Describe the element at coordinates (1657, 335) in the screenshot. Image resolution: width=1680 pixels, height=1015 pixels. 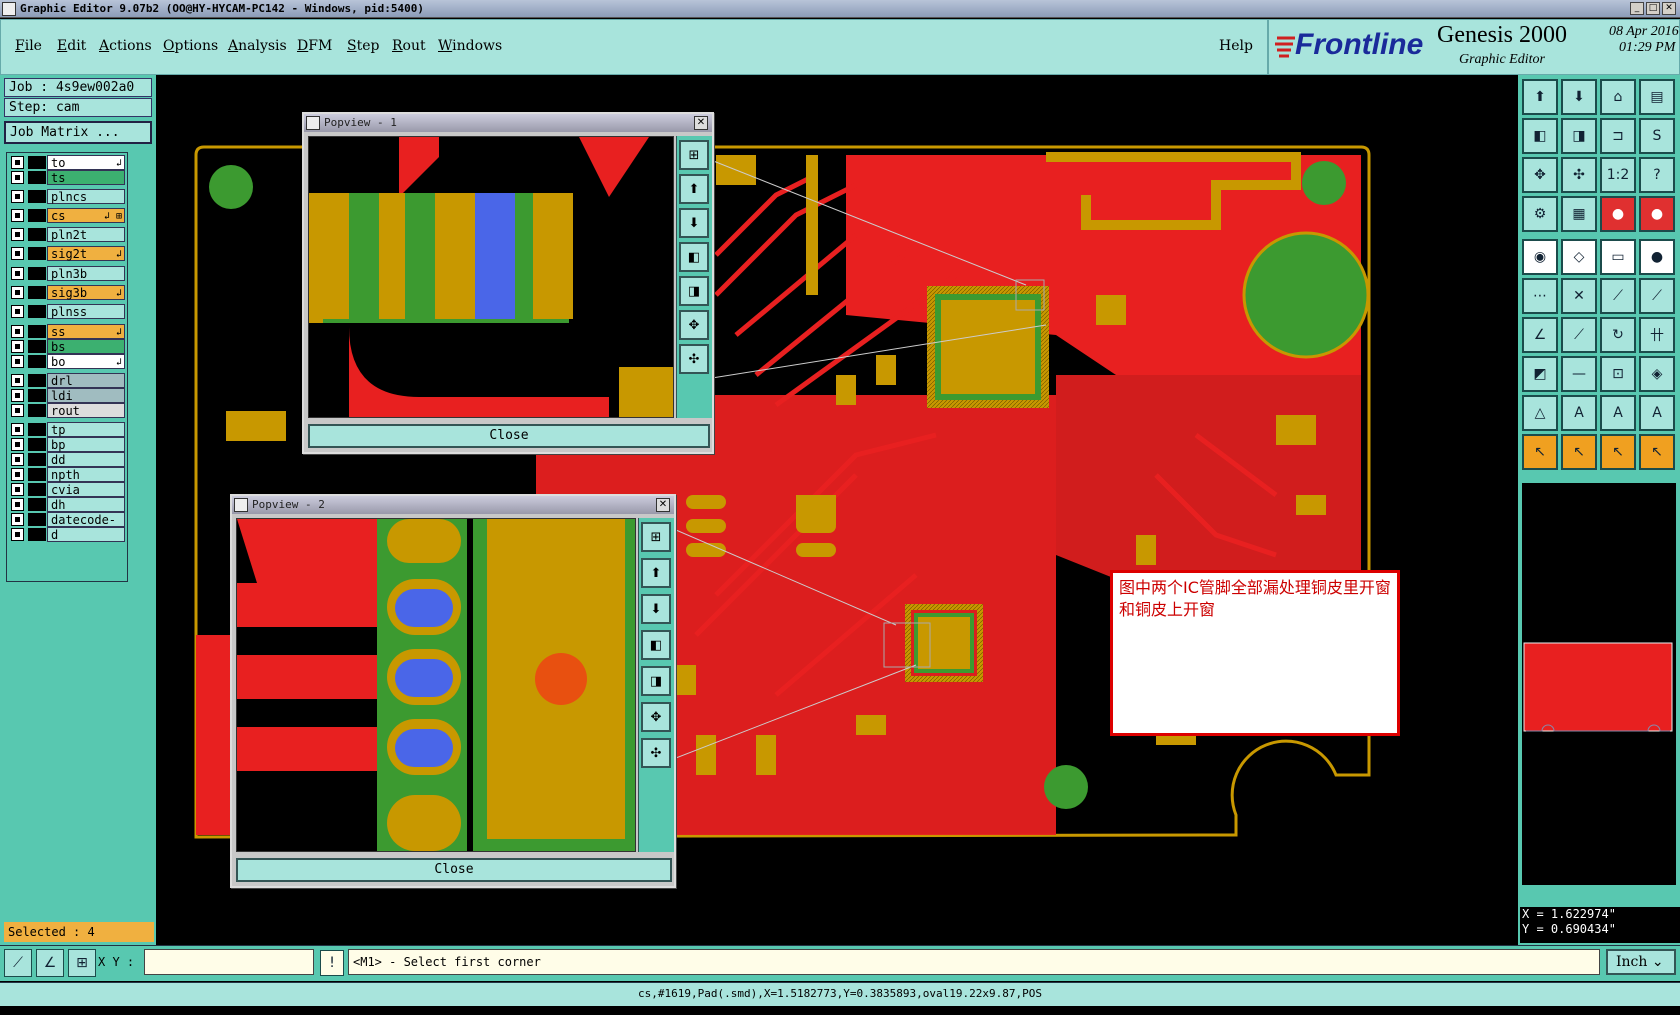
I see `tool-button-icon: 卄` at that location.